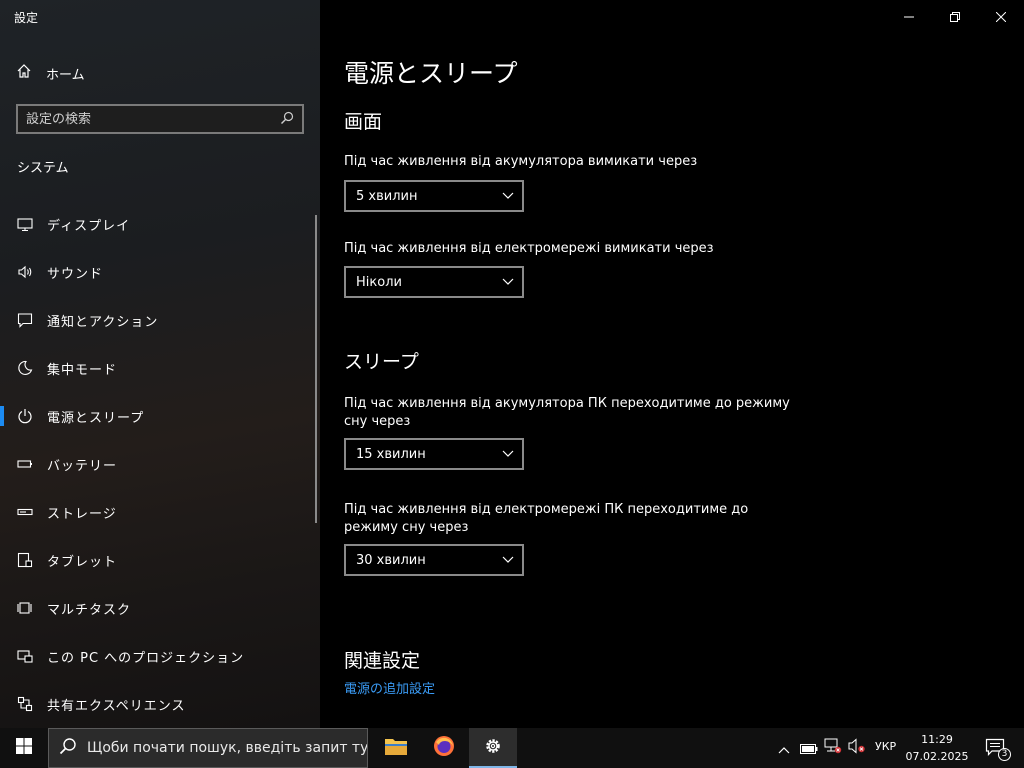 This screenshot has width=1024, height=768. Describe the element at coordinates (43, 168) in the screenshot. I see `section-title: システム` at that location.